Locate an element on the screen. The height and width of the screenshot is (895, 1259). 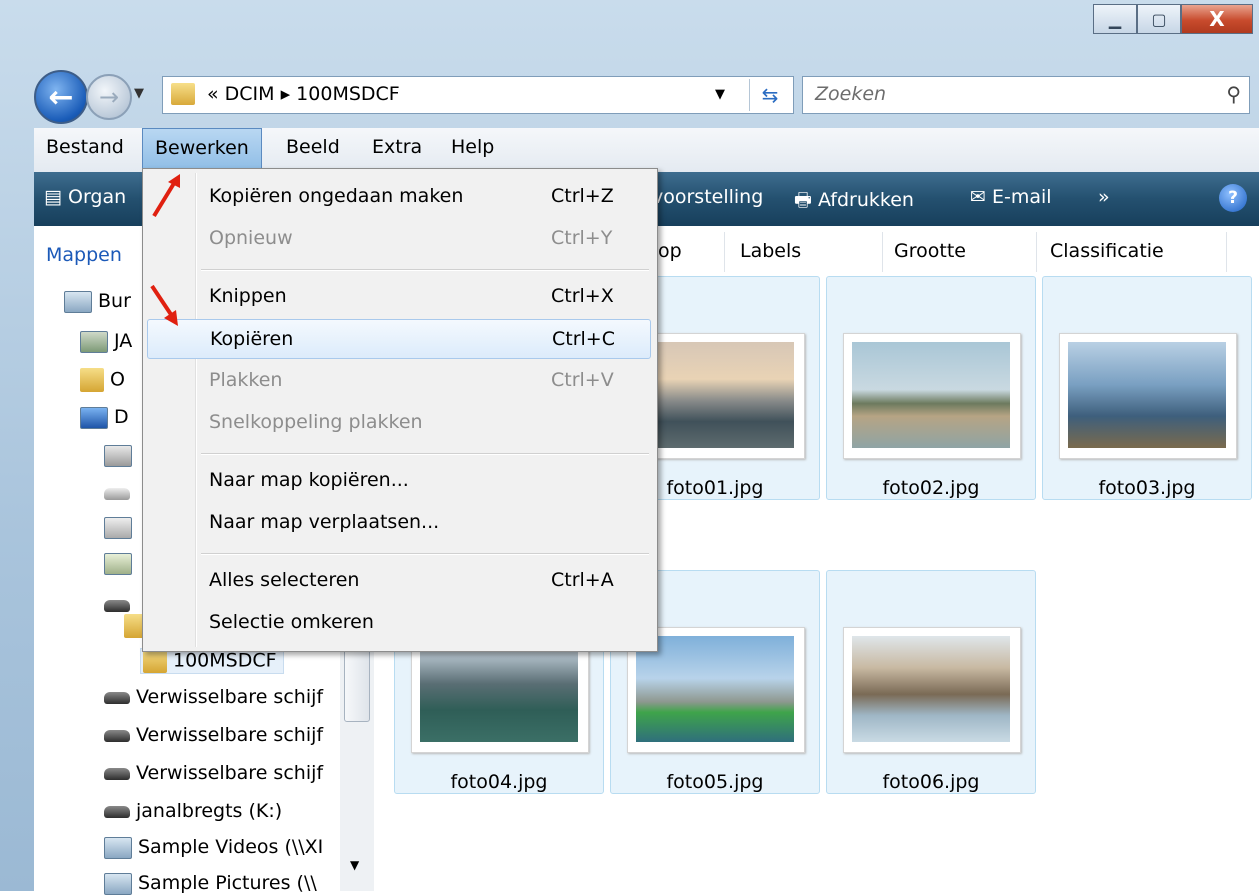
file-name: foto03.jpg is located at coordinates (1147, 488).